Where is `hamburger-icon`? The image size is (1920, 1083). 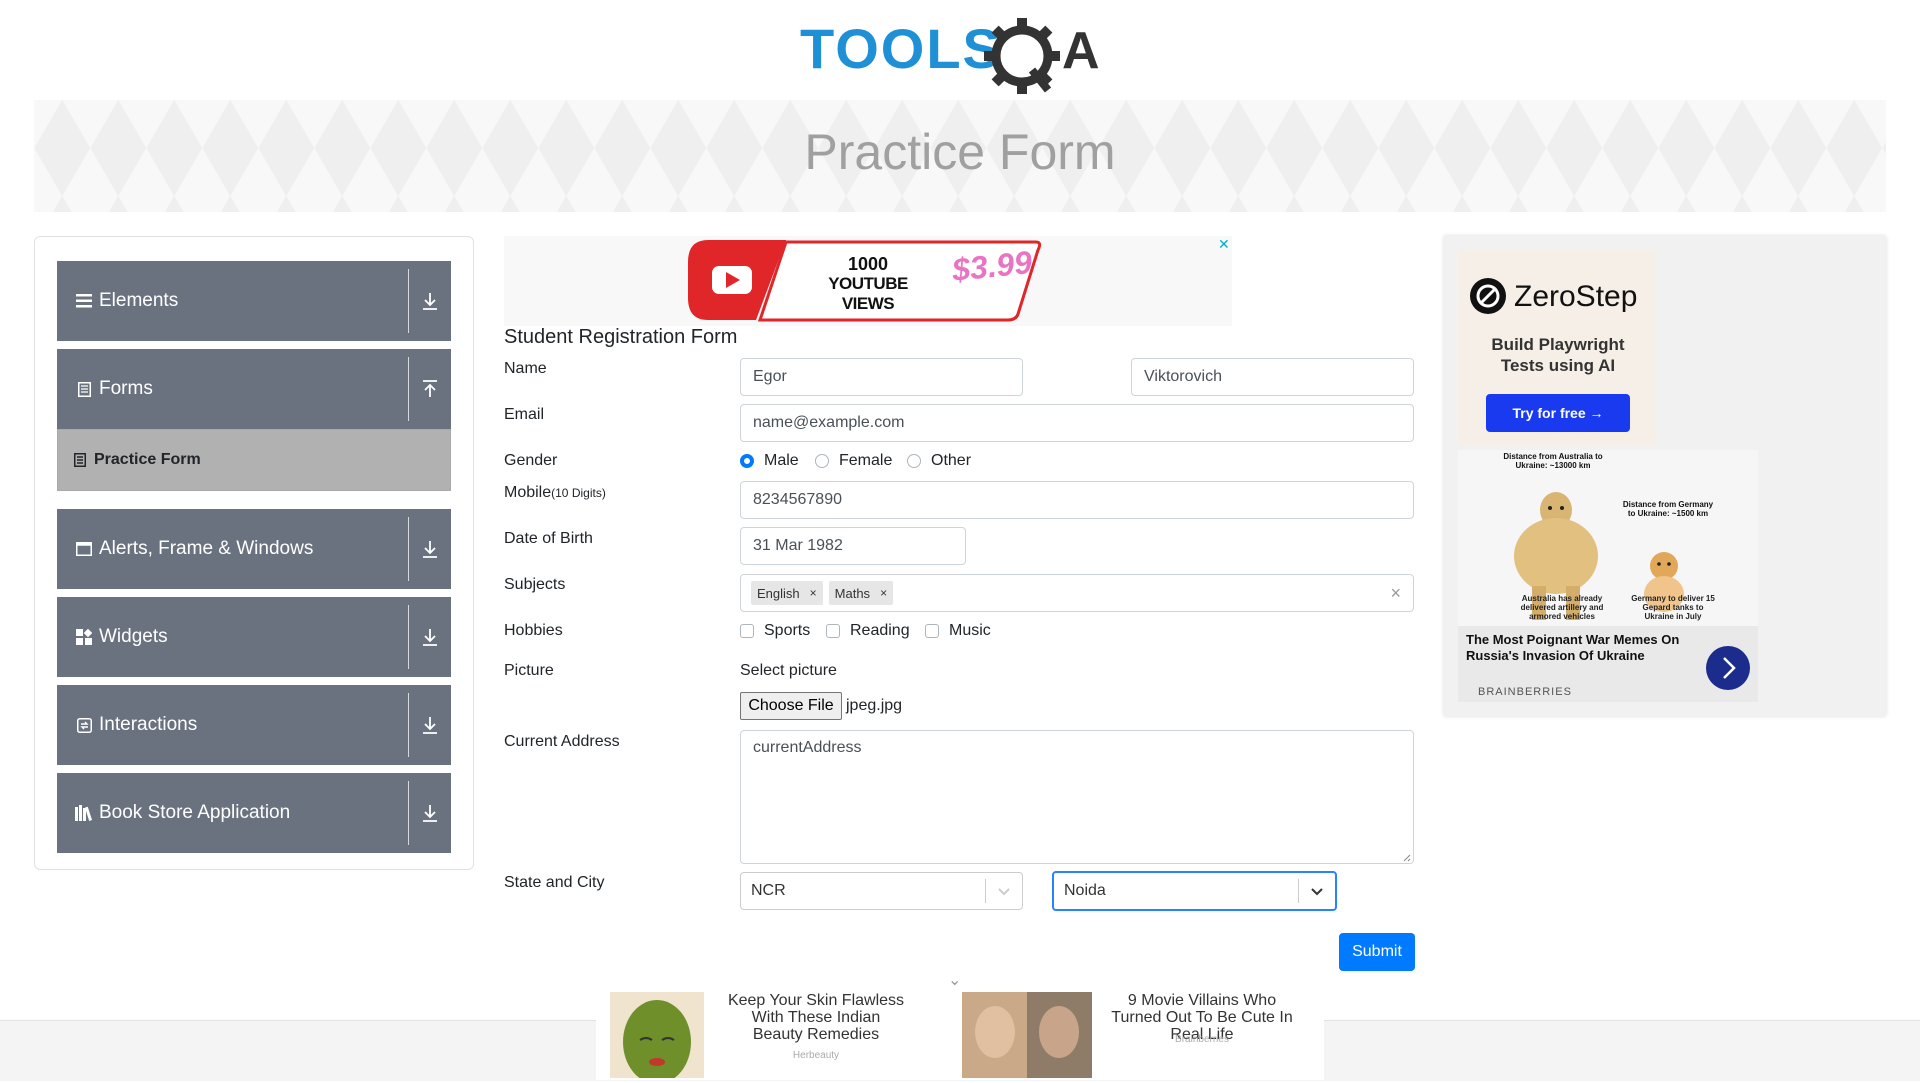
hamburger-icon is located at coordinates (84, 301).